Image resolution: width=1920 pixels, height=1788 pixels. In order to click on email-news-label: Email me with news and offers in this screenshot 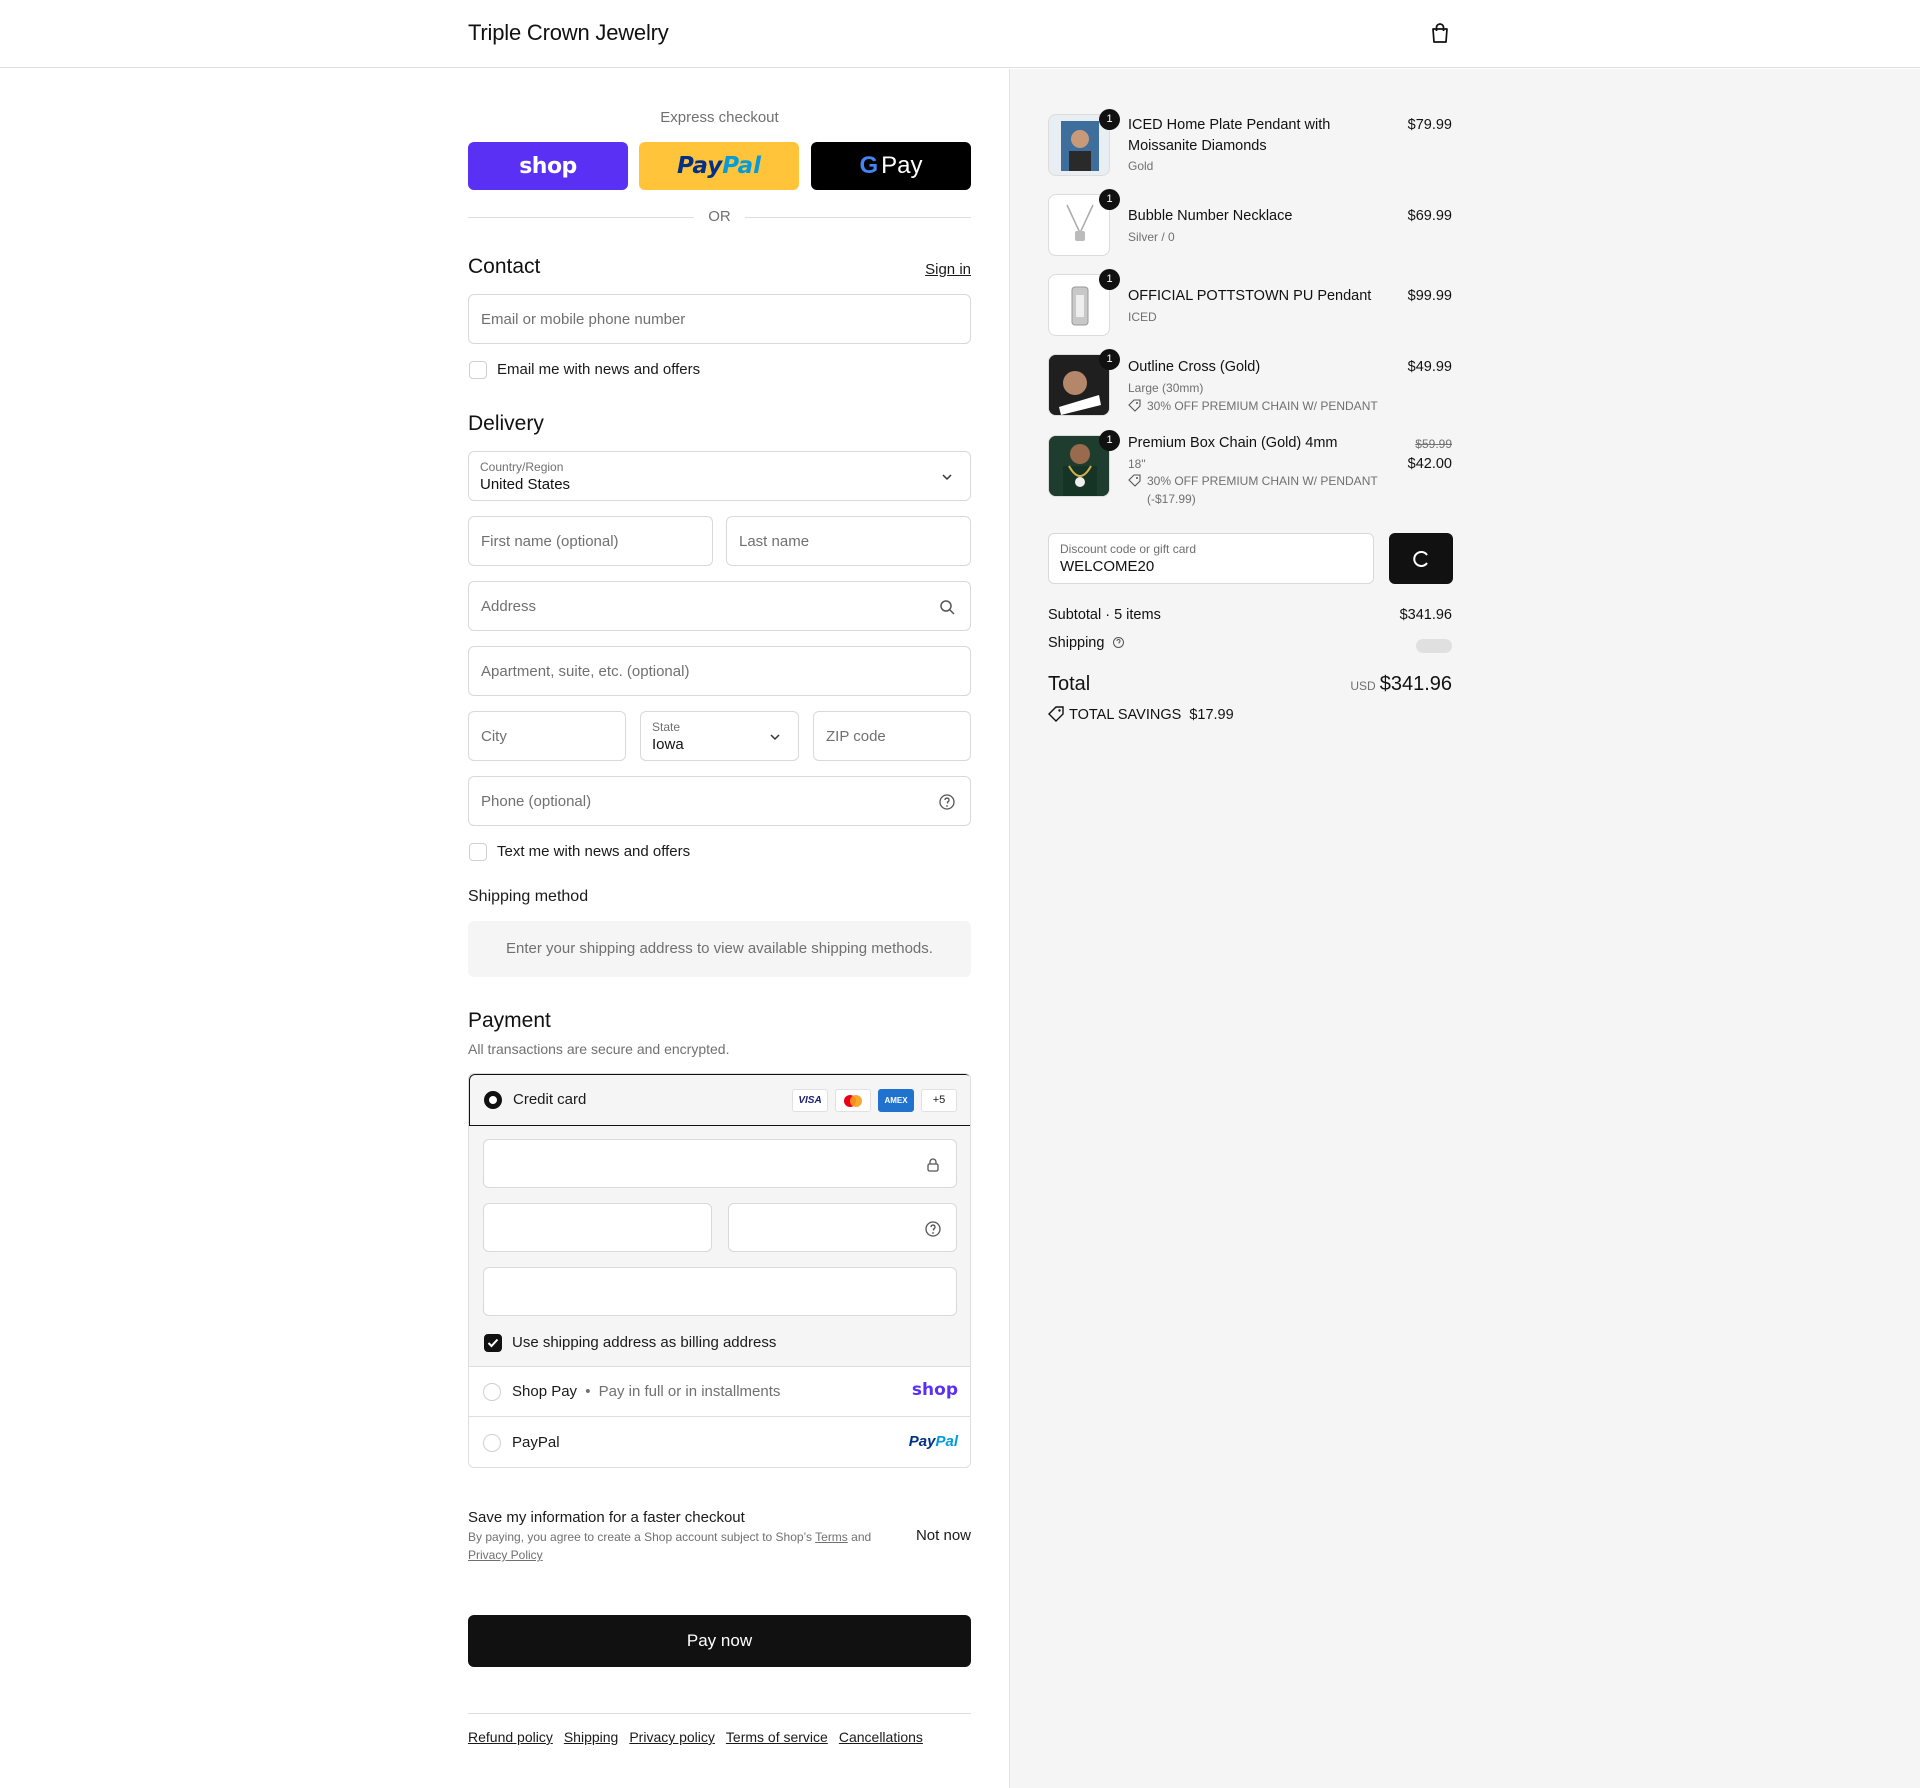, I will do `click(599, 369)`.